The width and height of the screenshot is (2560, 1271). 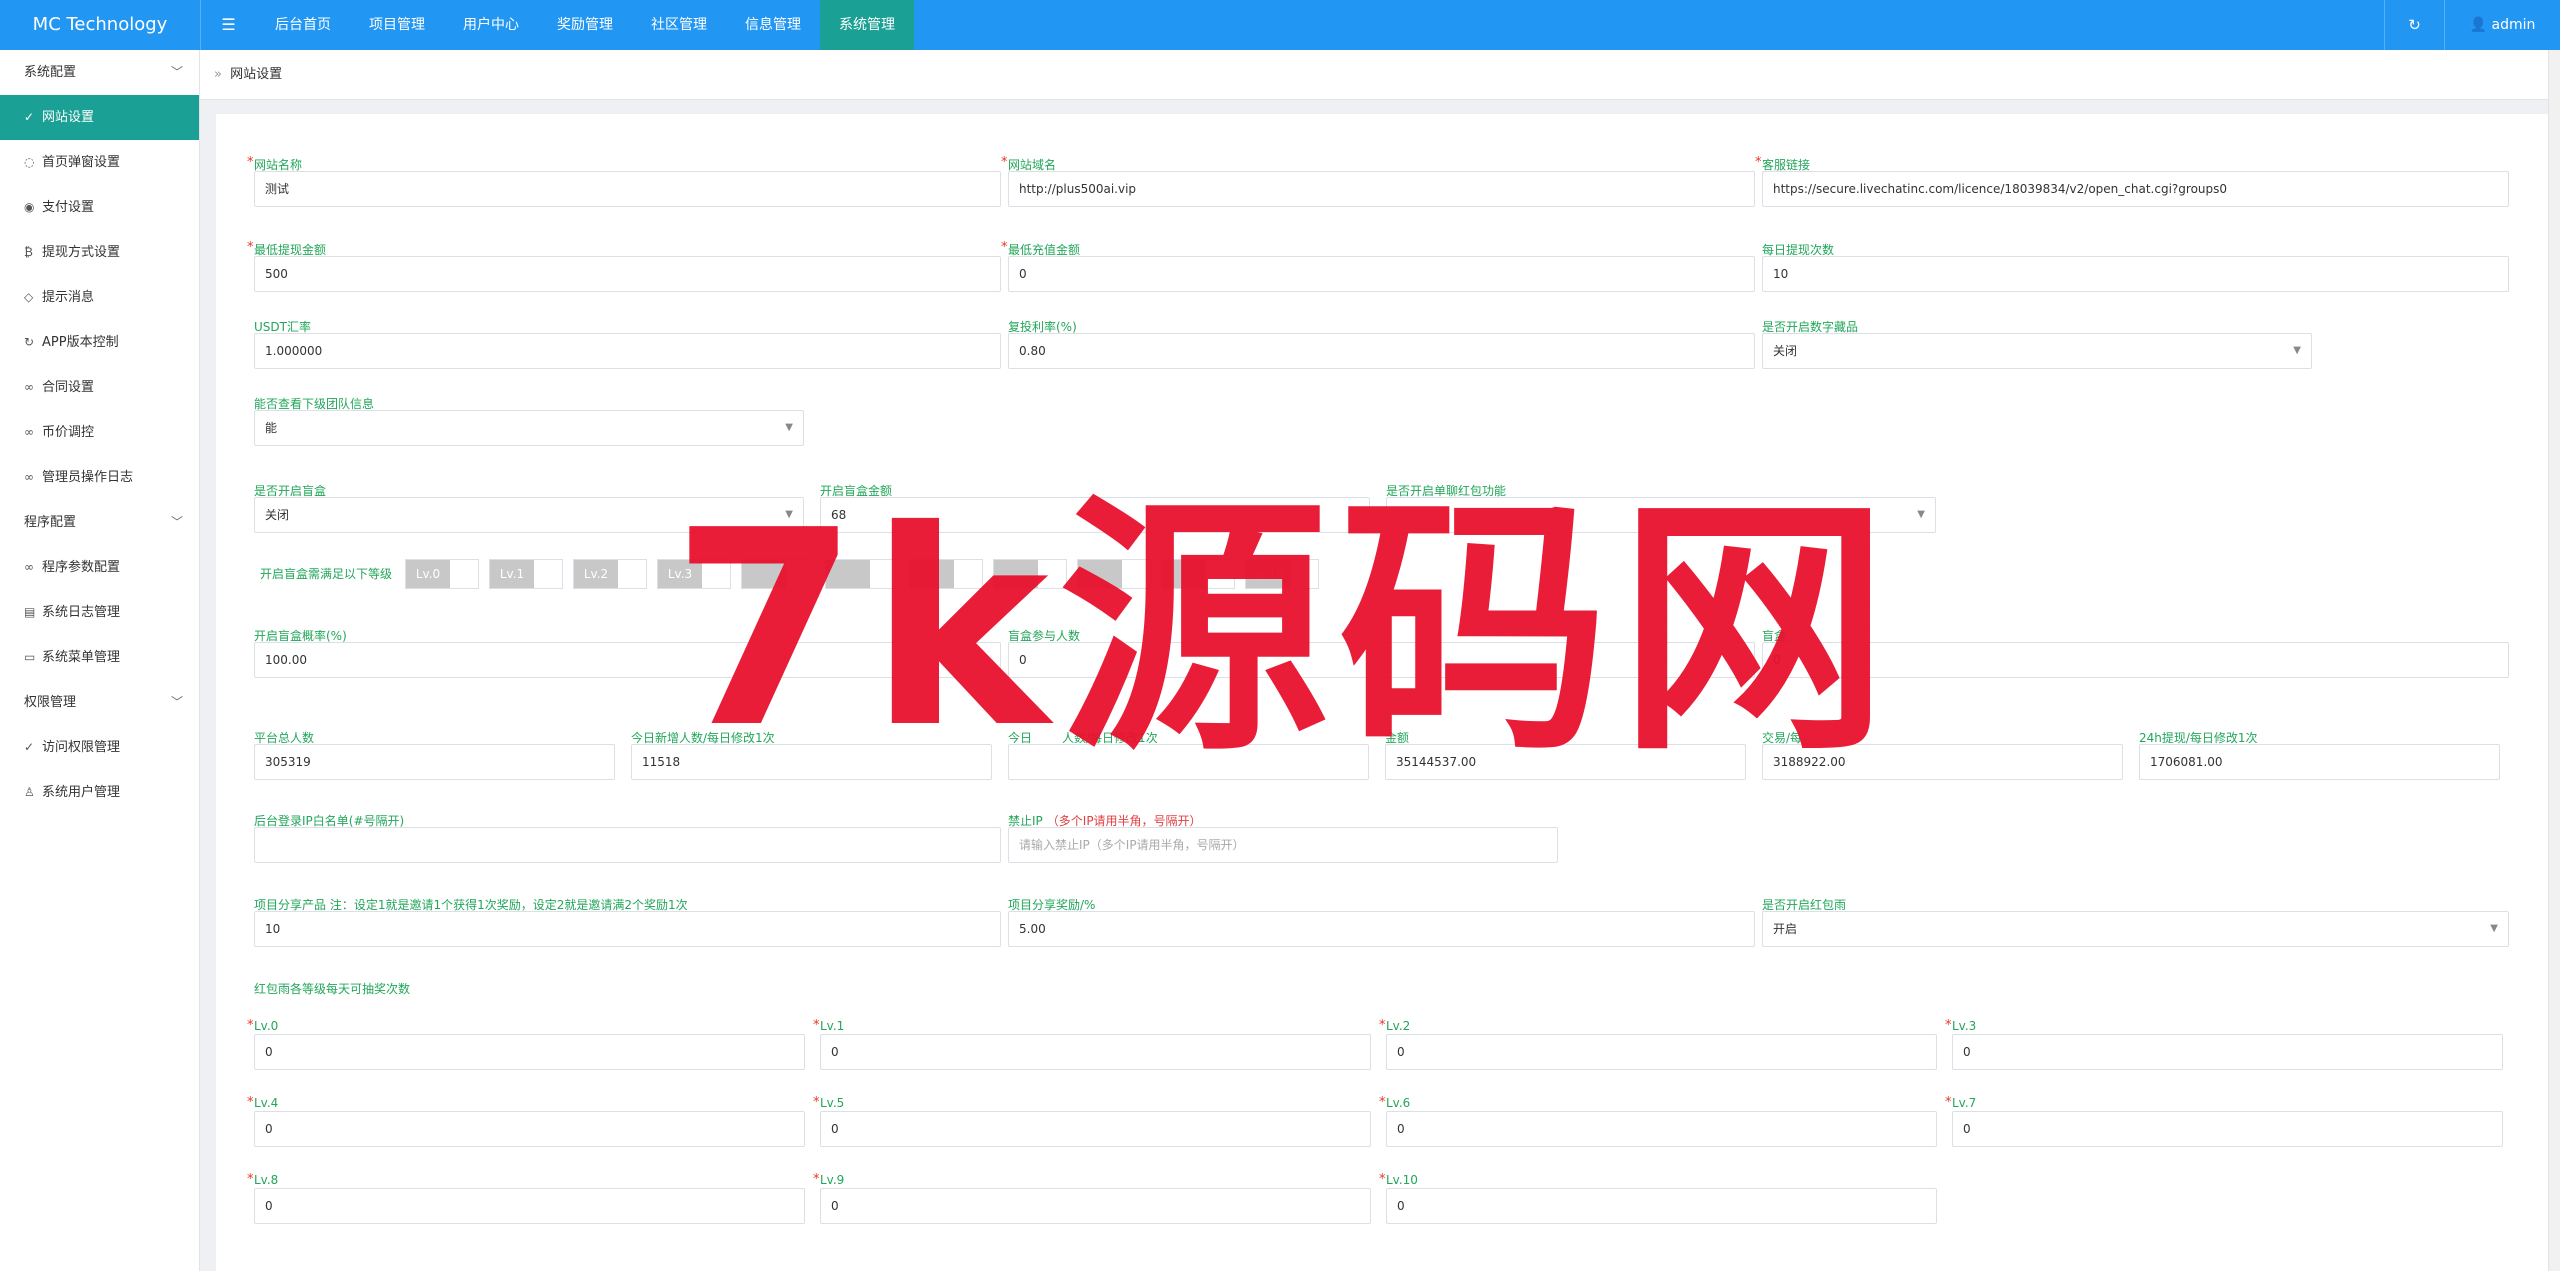 I want to click on level-tag: Lv.2, so click(x=596, y=574).